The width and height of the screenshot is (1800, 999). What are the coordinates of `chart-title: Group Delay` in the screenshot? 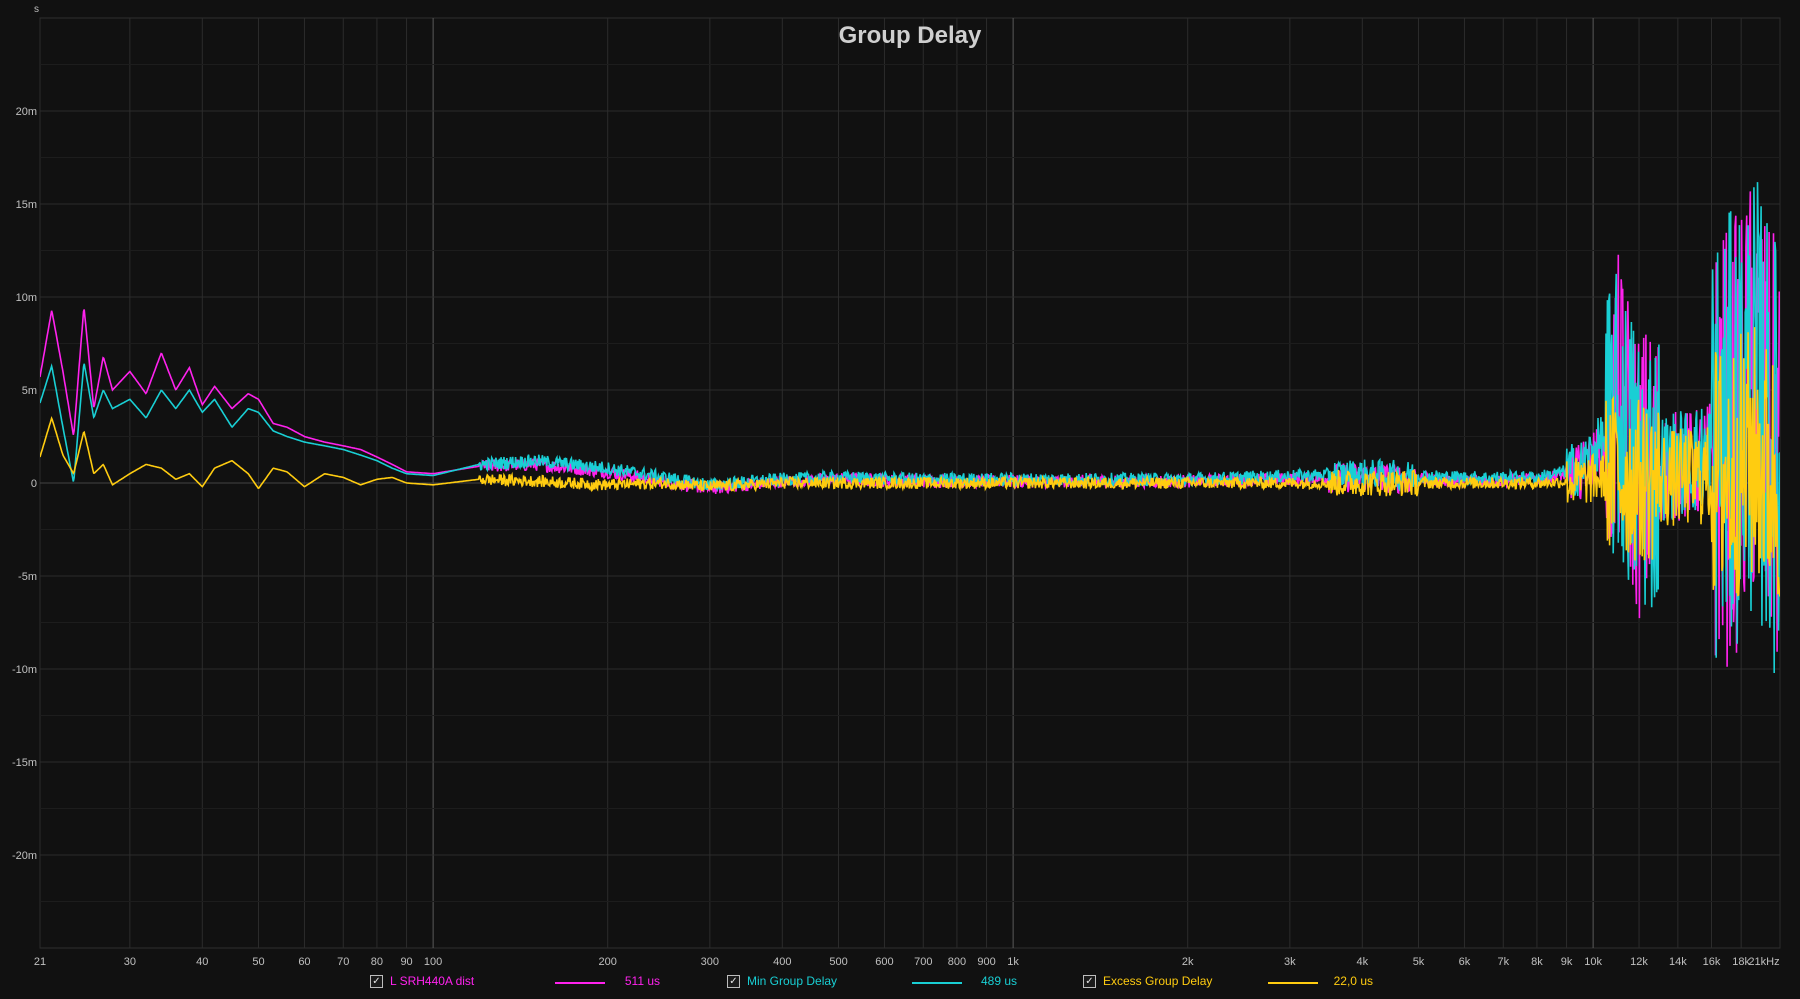 It's located at (910, 35).